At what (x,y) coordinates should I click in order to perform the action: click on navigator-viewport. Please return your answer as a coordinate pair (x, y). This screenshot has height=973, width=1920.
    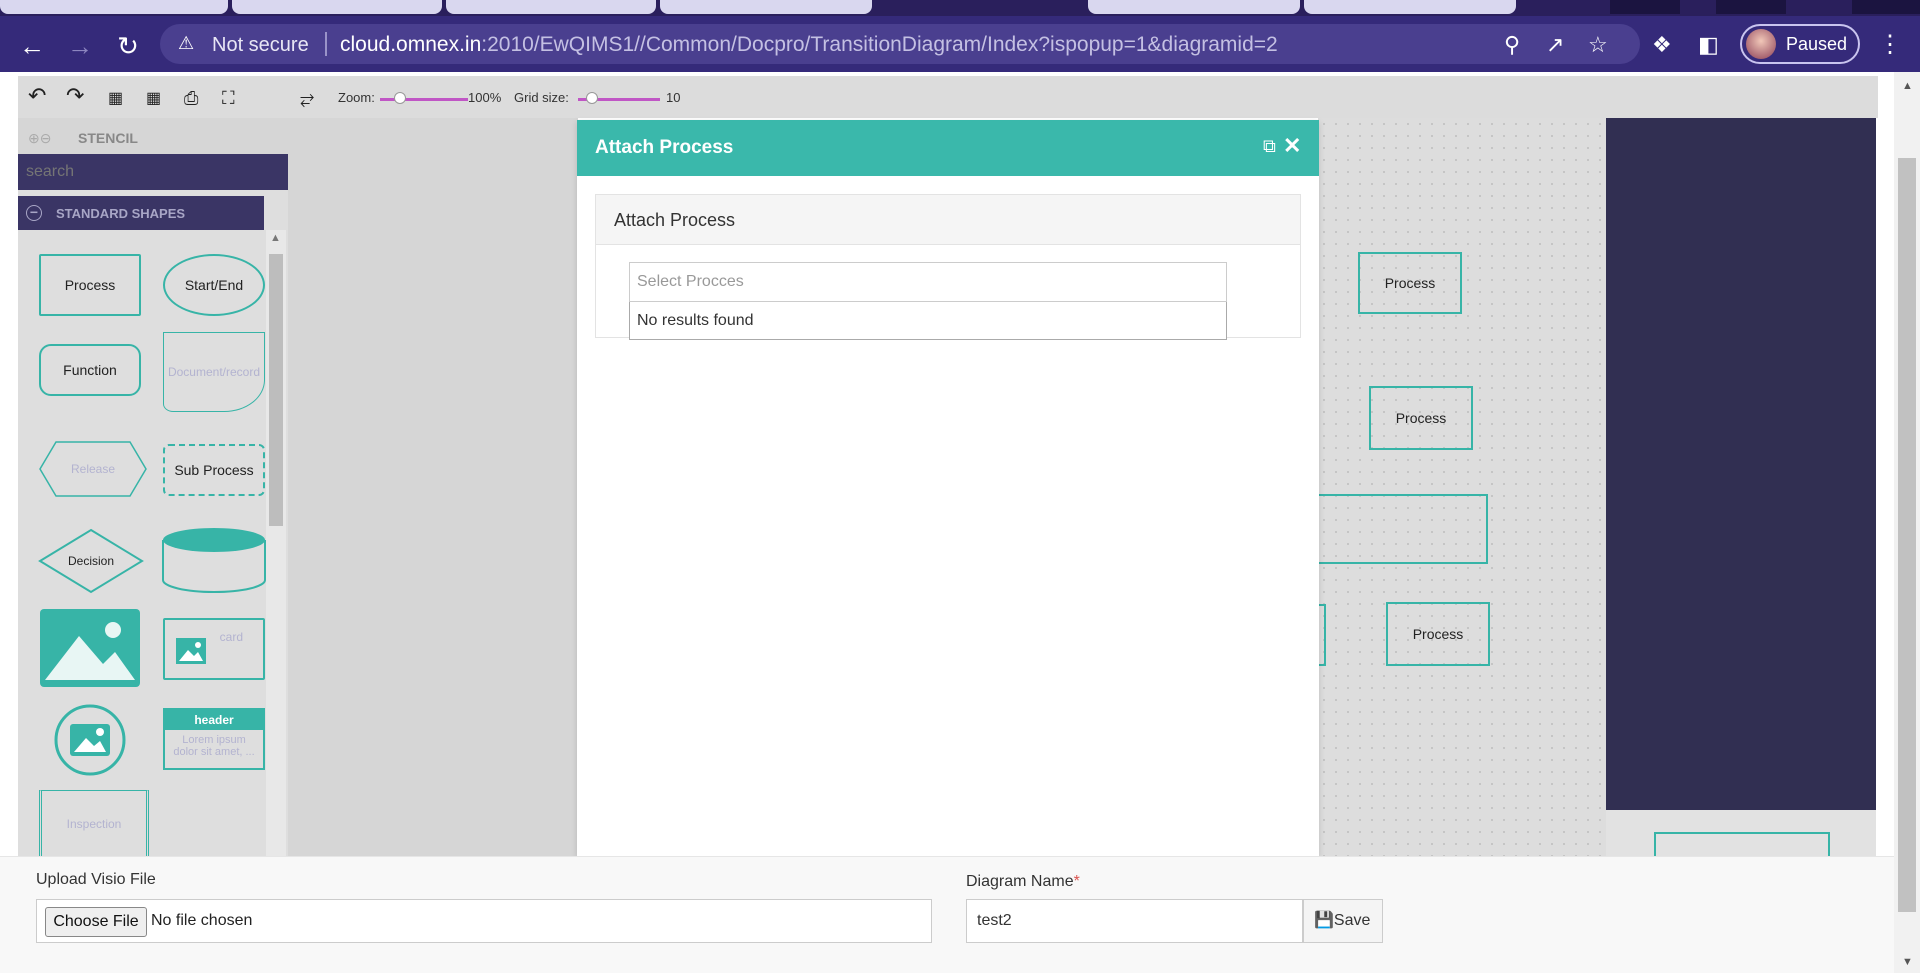
    Looking at the image, I should click on (1742, 844).